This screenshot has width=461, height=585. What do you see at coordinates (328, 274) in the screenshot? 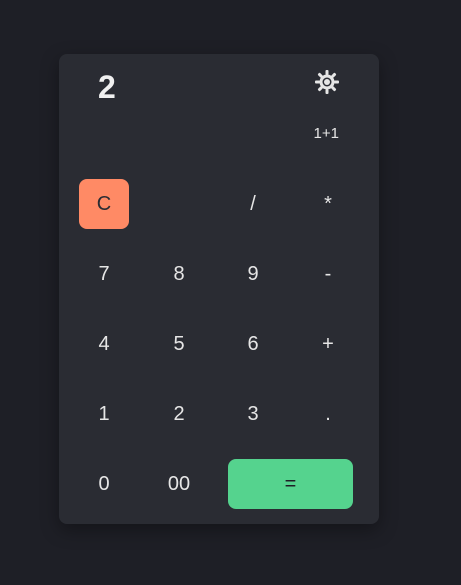
I see `subtract-button: -` at bounding box center [328, 274].